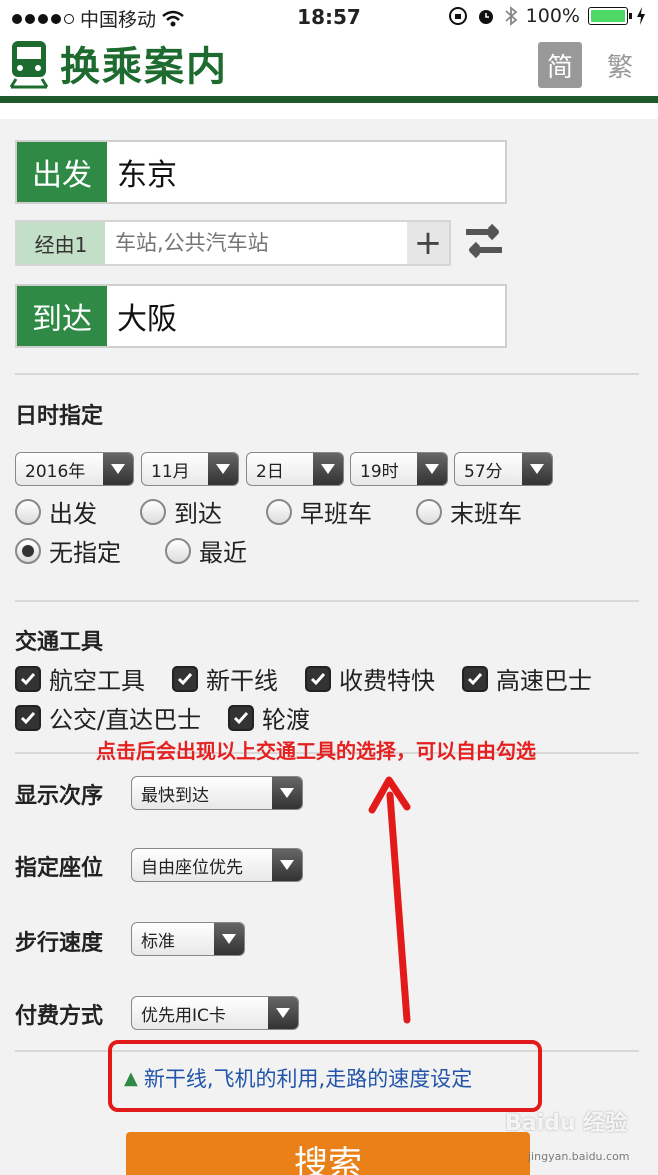 The height and width of the screenshot is (1175, 658). What do you see at coordinates (428, 243) in the screenshot?
I see `add-via-button: +` at bounding box center [428, 243].